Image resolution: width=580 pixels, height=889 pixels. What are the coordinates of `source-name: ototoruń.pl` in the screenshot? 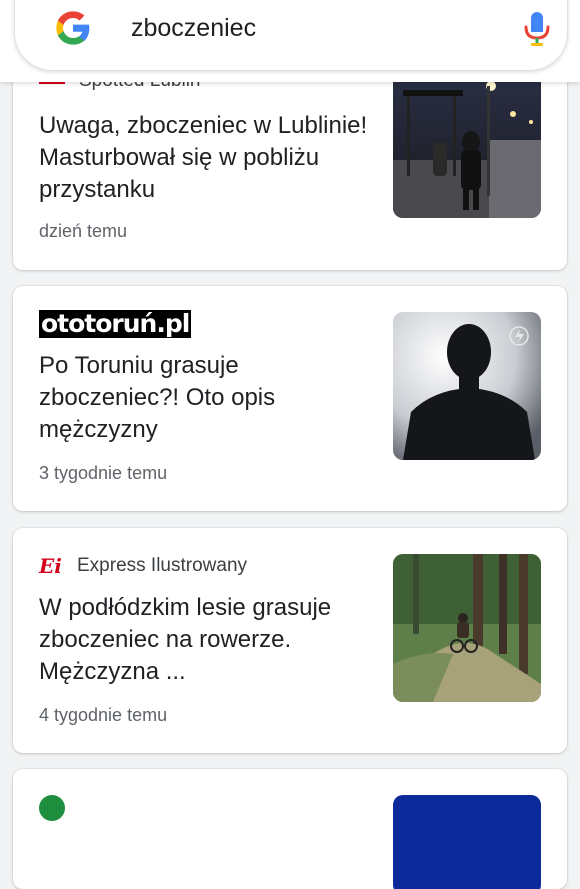 It's located at (115, 323).